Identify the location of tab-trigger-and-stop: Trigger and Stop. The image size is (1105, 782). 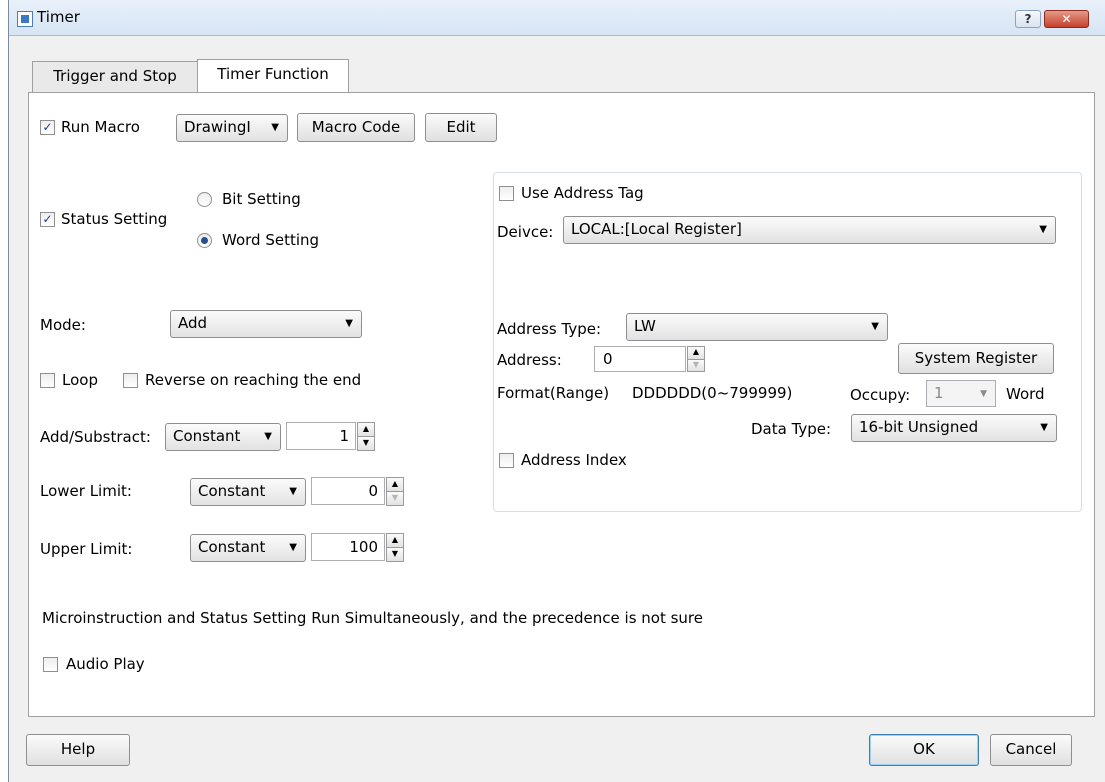
(115, 76).